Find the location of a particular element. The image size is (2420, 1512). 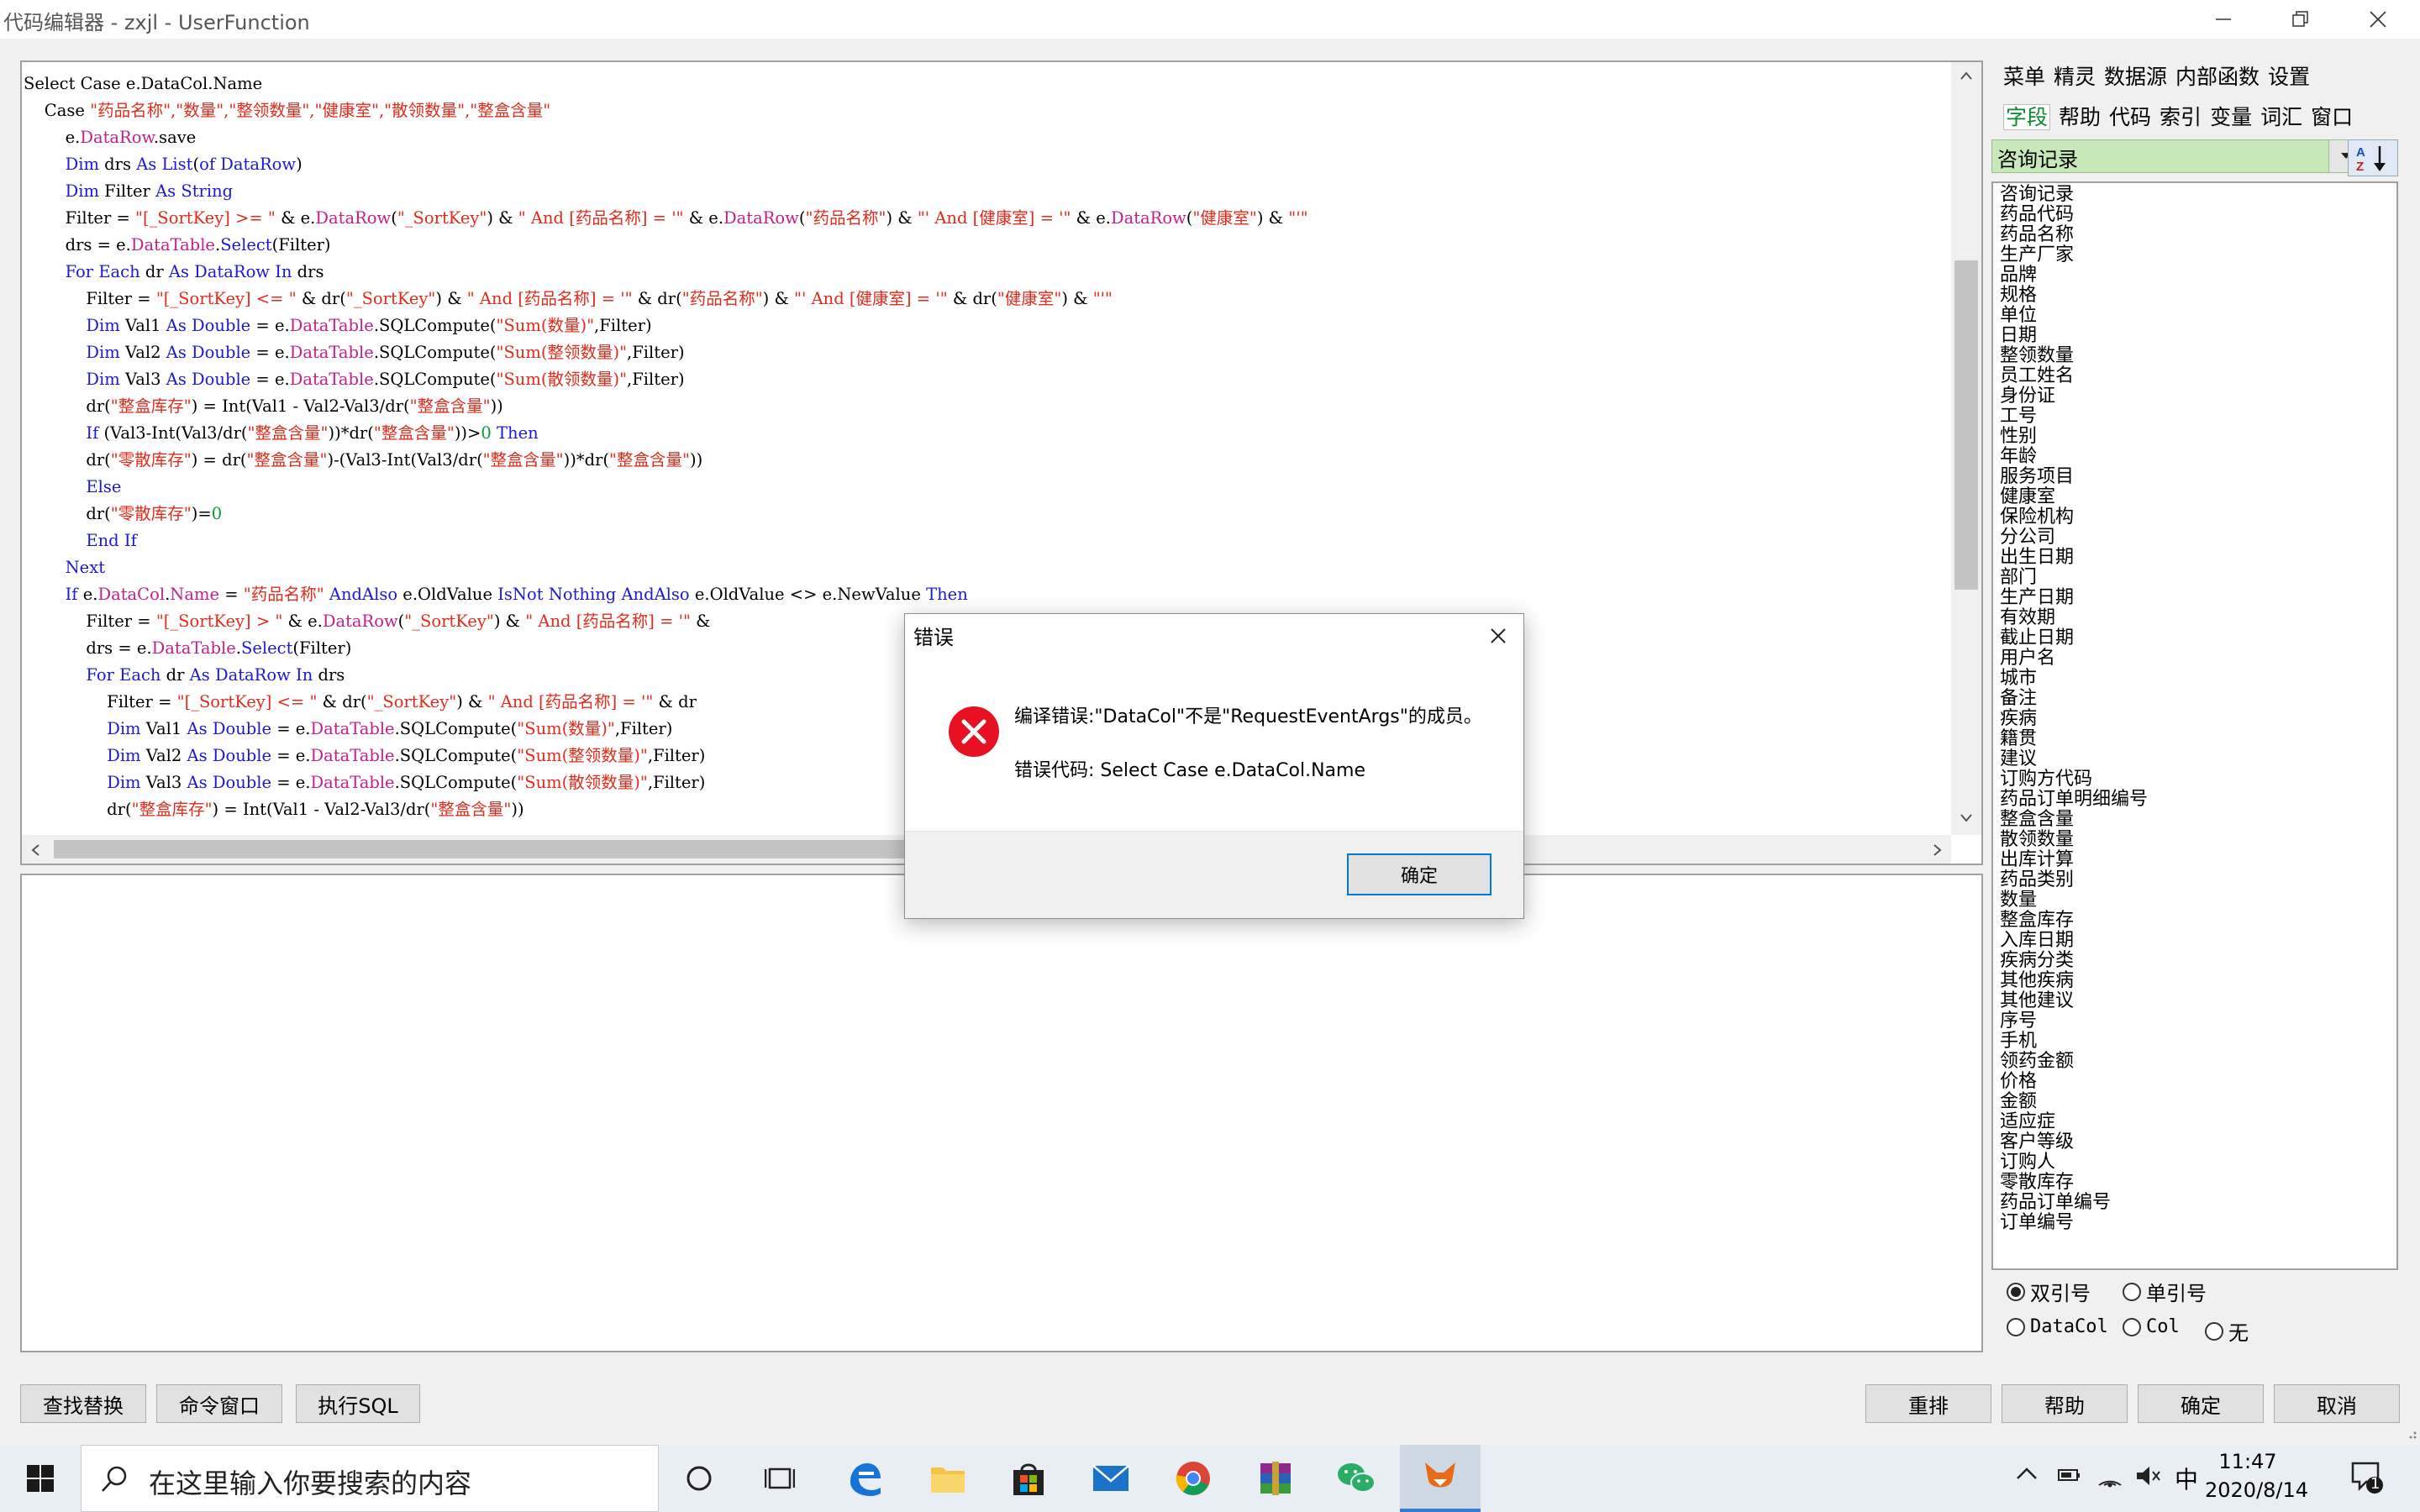

wechat-button is located at coordinates (1356, 1478).